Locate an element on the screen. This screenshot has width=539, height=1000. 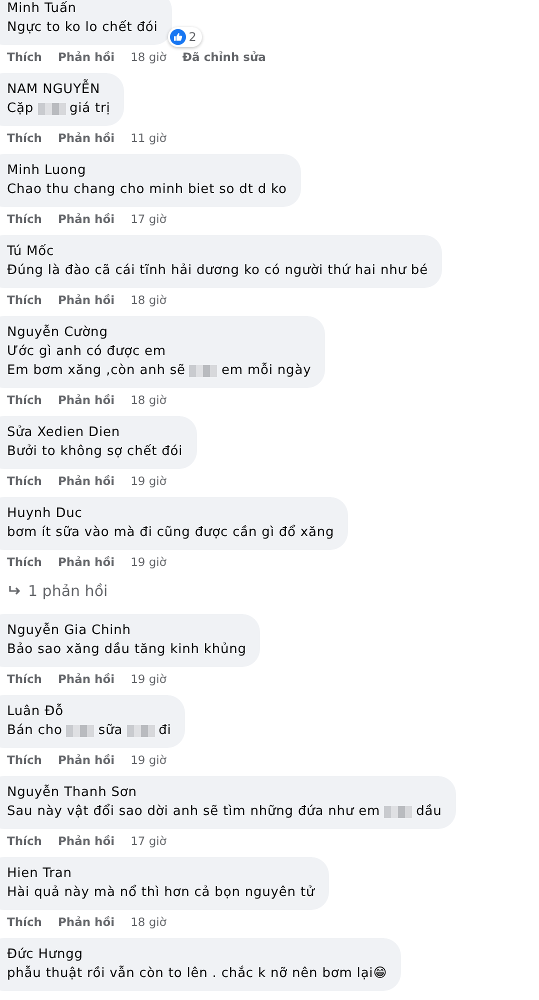
comment-text: Đúng là đào cã cái tĩnh hải dương ko có người thứ hai như bé is located at coordinates (217, 271).